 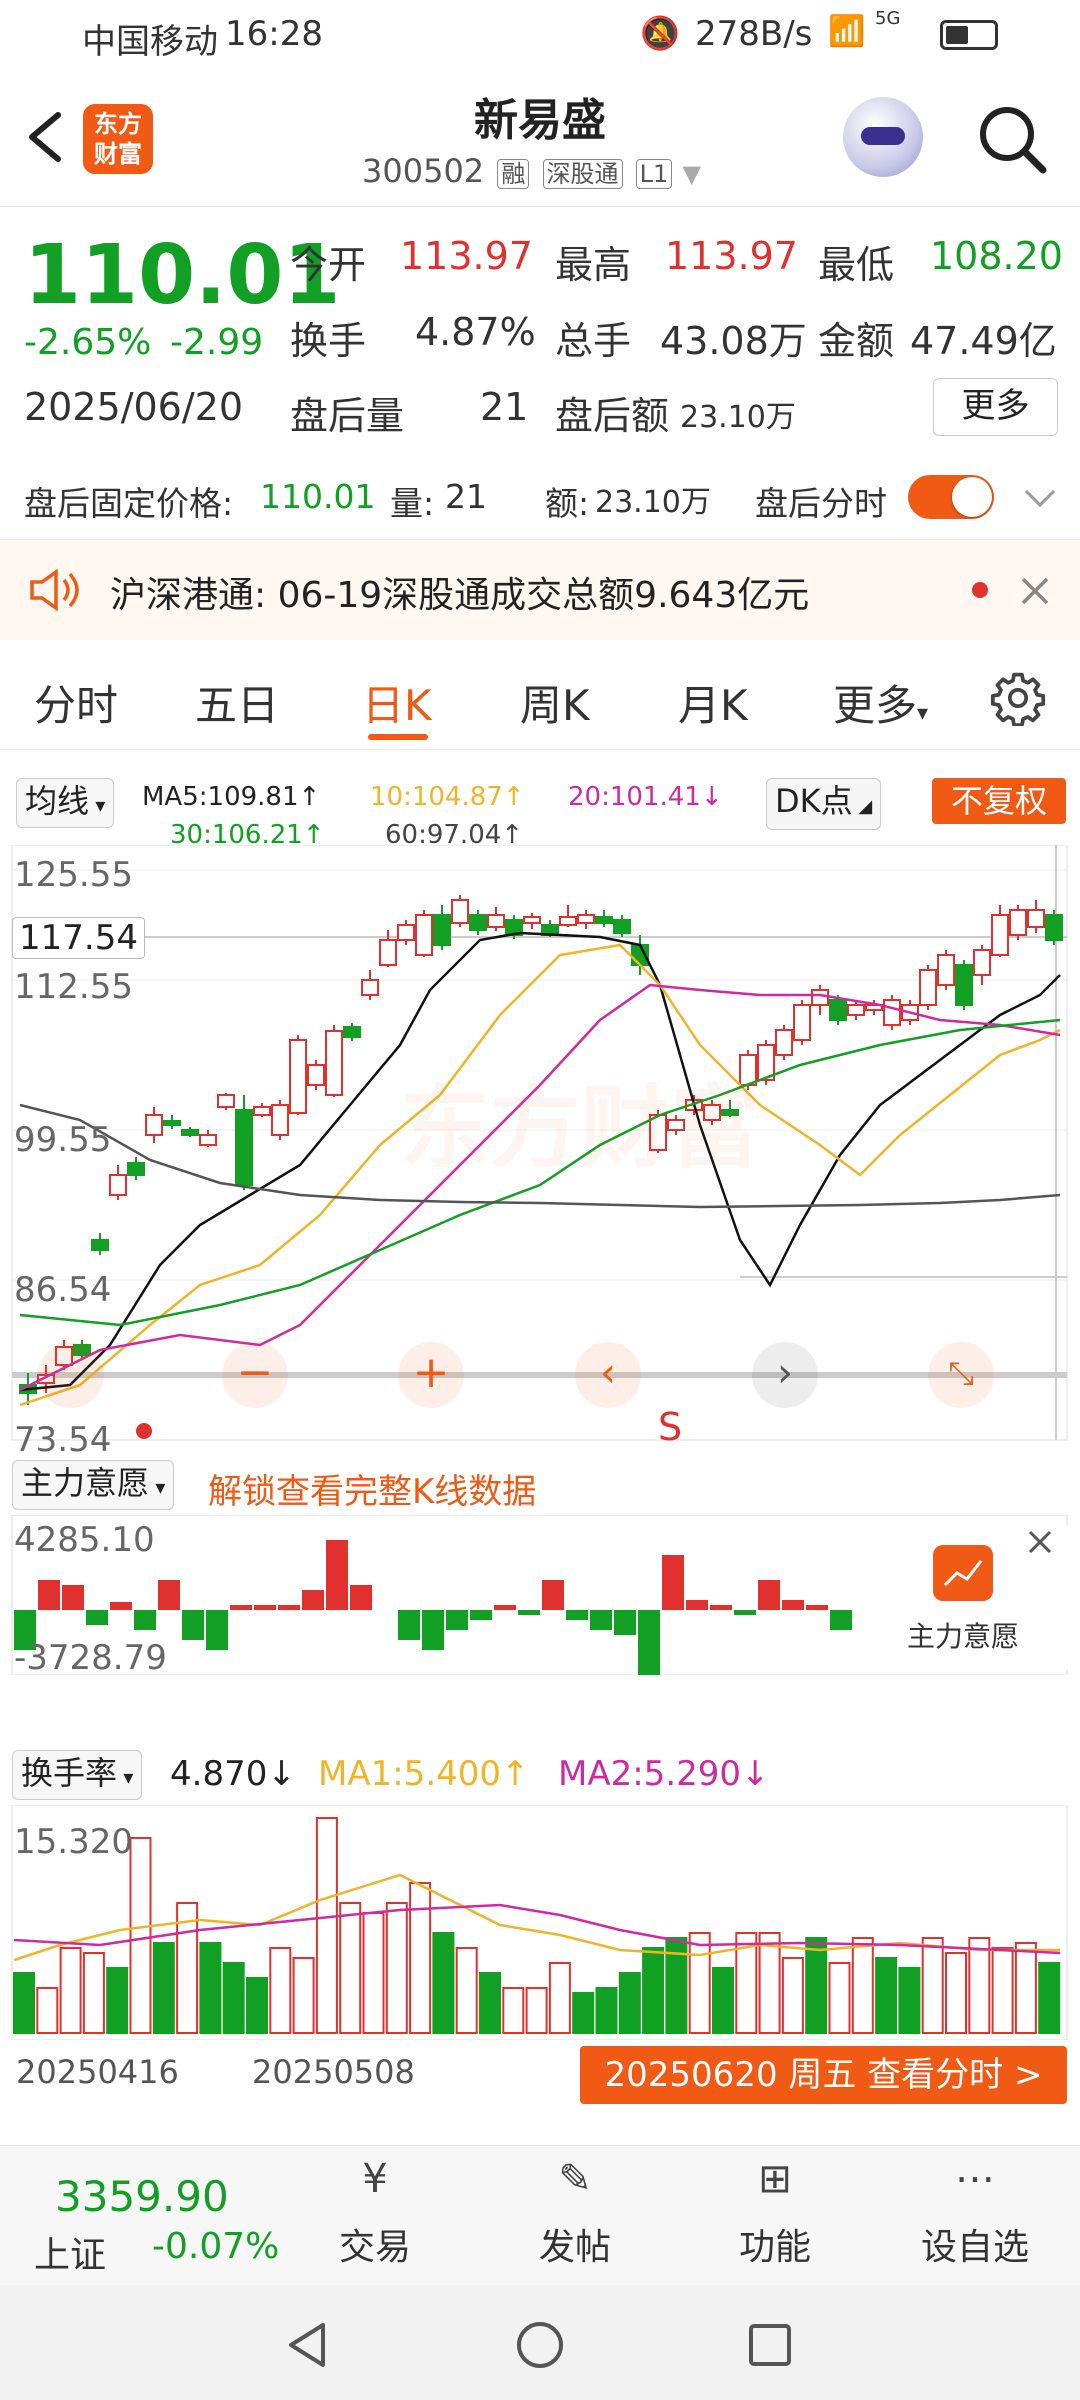 What do you see at coordinates (785, 1375) in the screenshot?
I see `scroll-right-button: ›` at bounding box center [785, 1375].